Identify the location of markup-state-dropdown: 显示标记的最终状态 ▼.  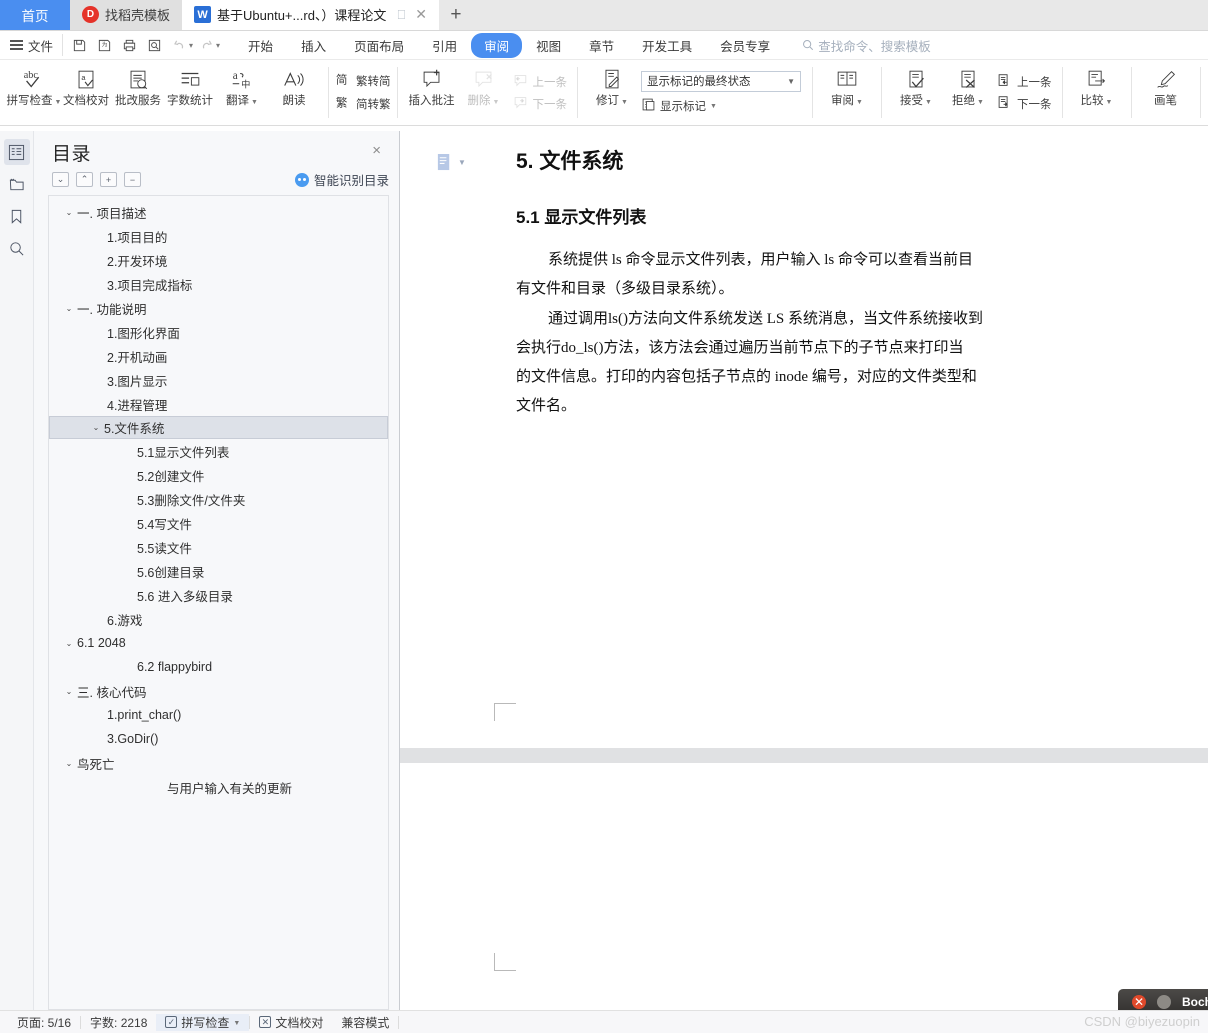
(721, 81).